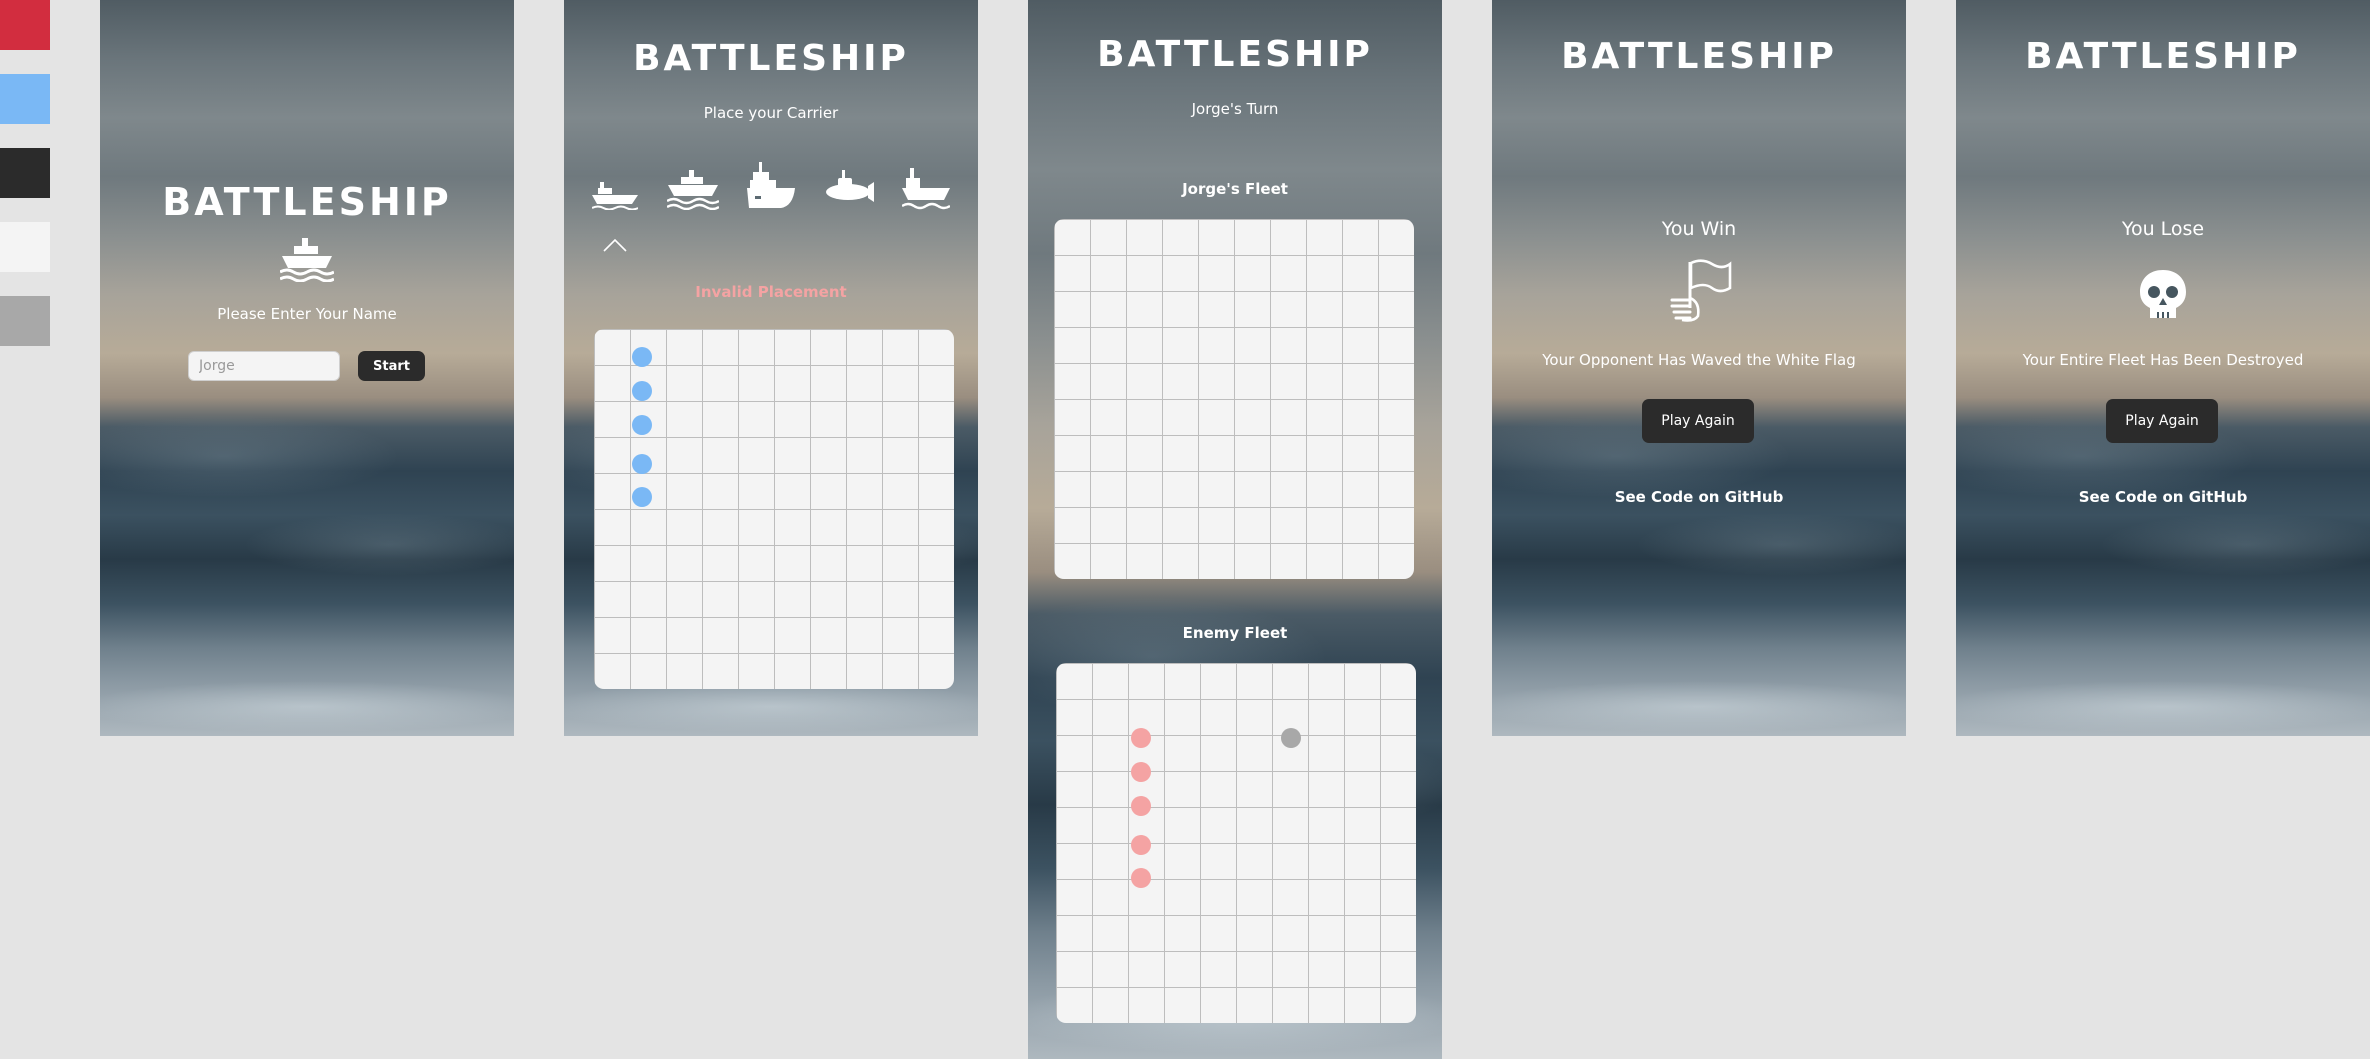 The height and width of the screenshot is (1059, 2370). What do you see at coordinates (1235, 109) in the screenshot?
I see `turn-indicator: Jorge's Turn` at bounding box center [1235, 109].